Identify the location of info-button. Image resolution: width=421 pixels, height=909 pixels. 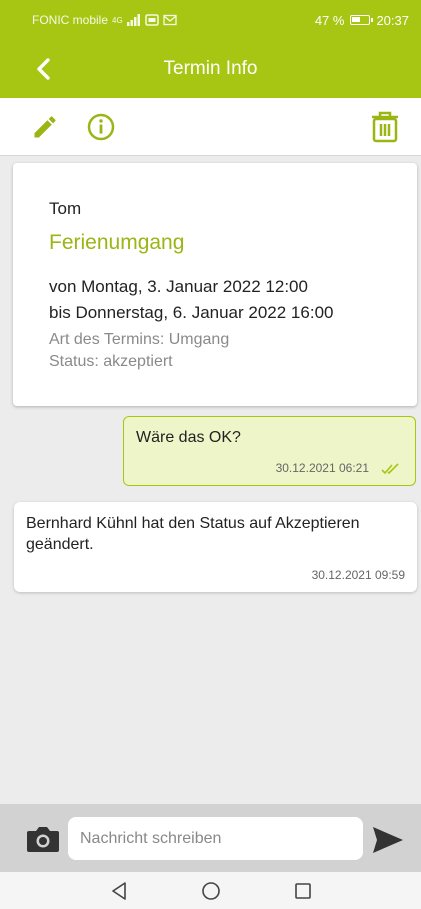
(101, 127).